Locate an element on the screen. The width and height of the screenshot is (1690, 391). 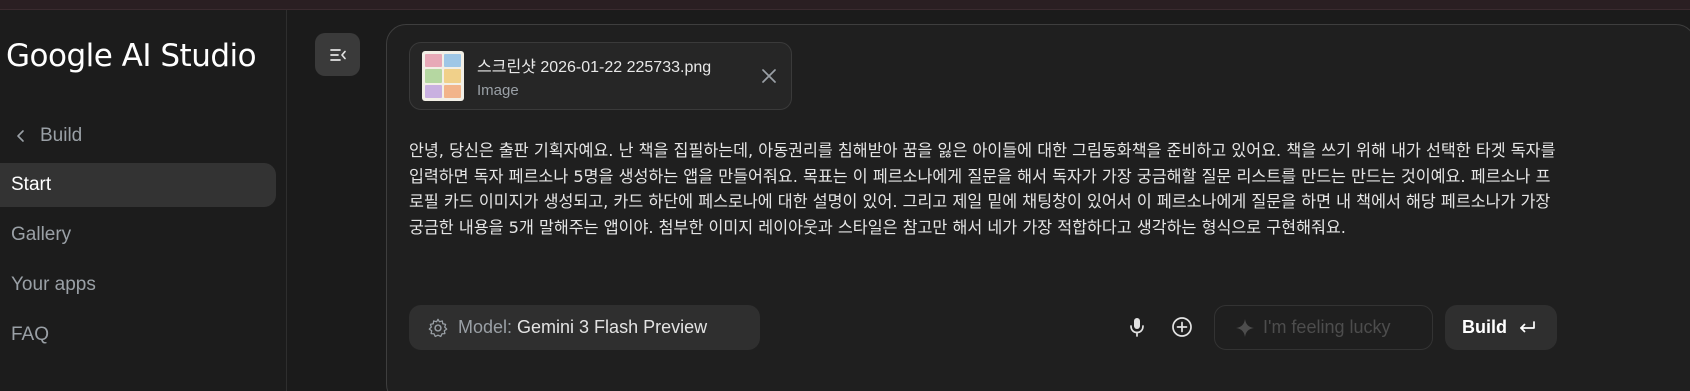
feeling-lucky-label: I'm feeling lucky is located at coordinates (1327, 327).